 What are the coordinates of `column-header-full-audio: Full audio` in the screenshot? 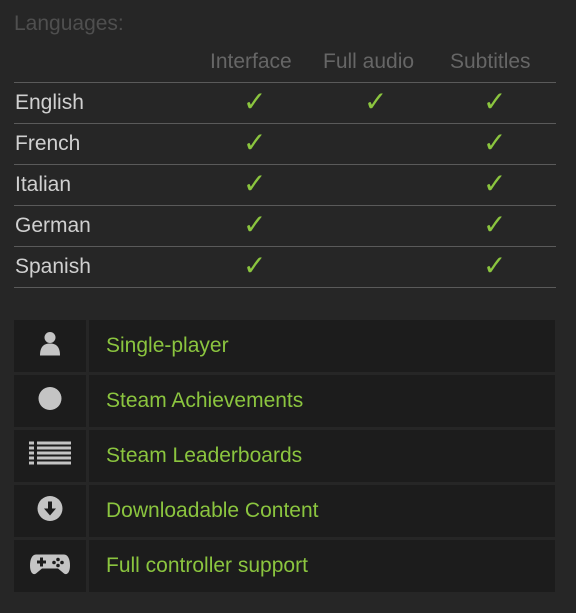 It's located at (369, 61).